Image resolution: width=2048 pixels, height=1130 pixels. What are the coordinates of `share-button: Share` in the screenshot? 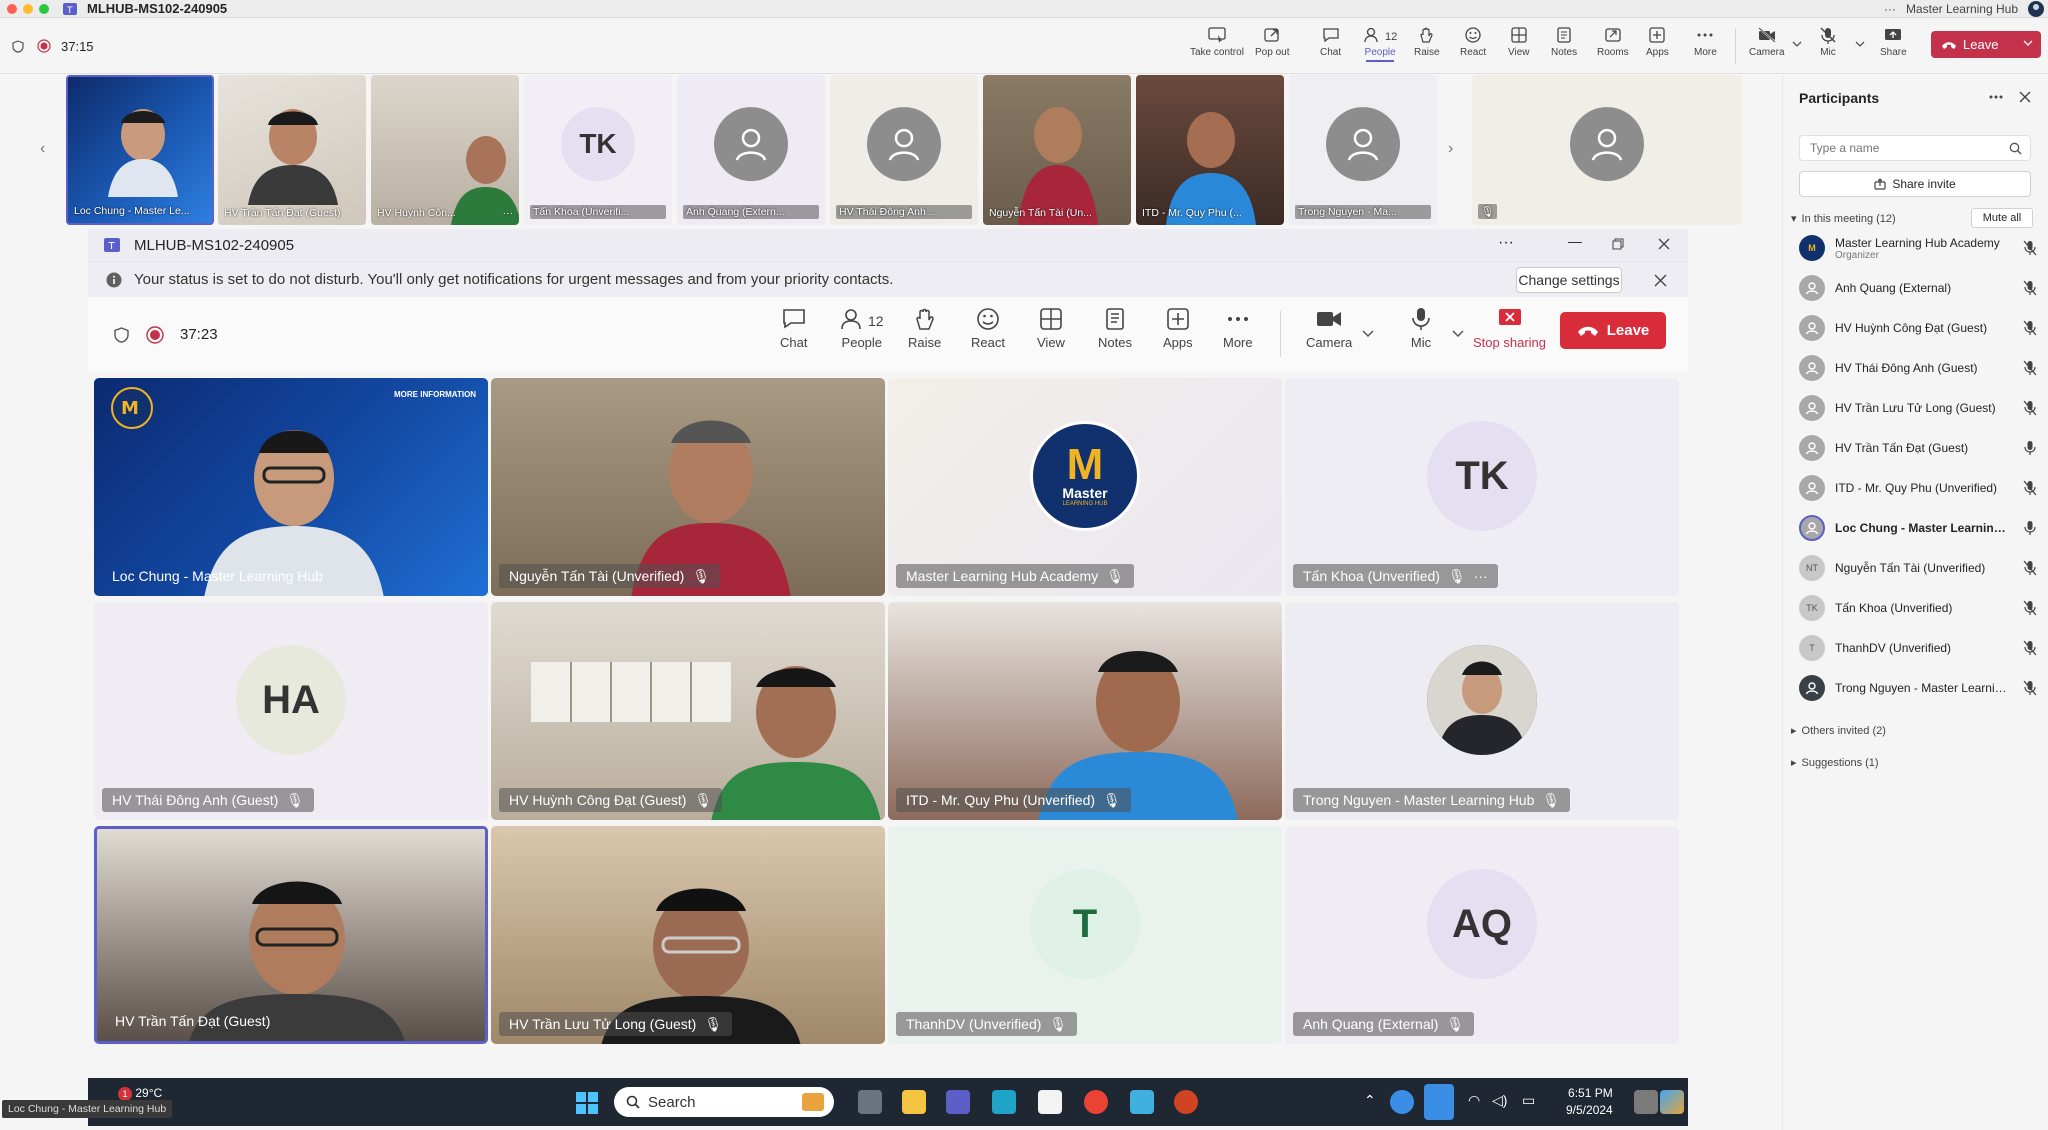 It's located at (1893, 42).